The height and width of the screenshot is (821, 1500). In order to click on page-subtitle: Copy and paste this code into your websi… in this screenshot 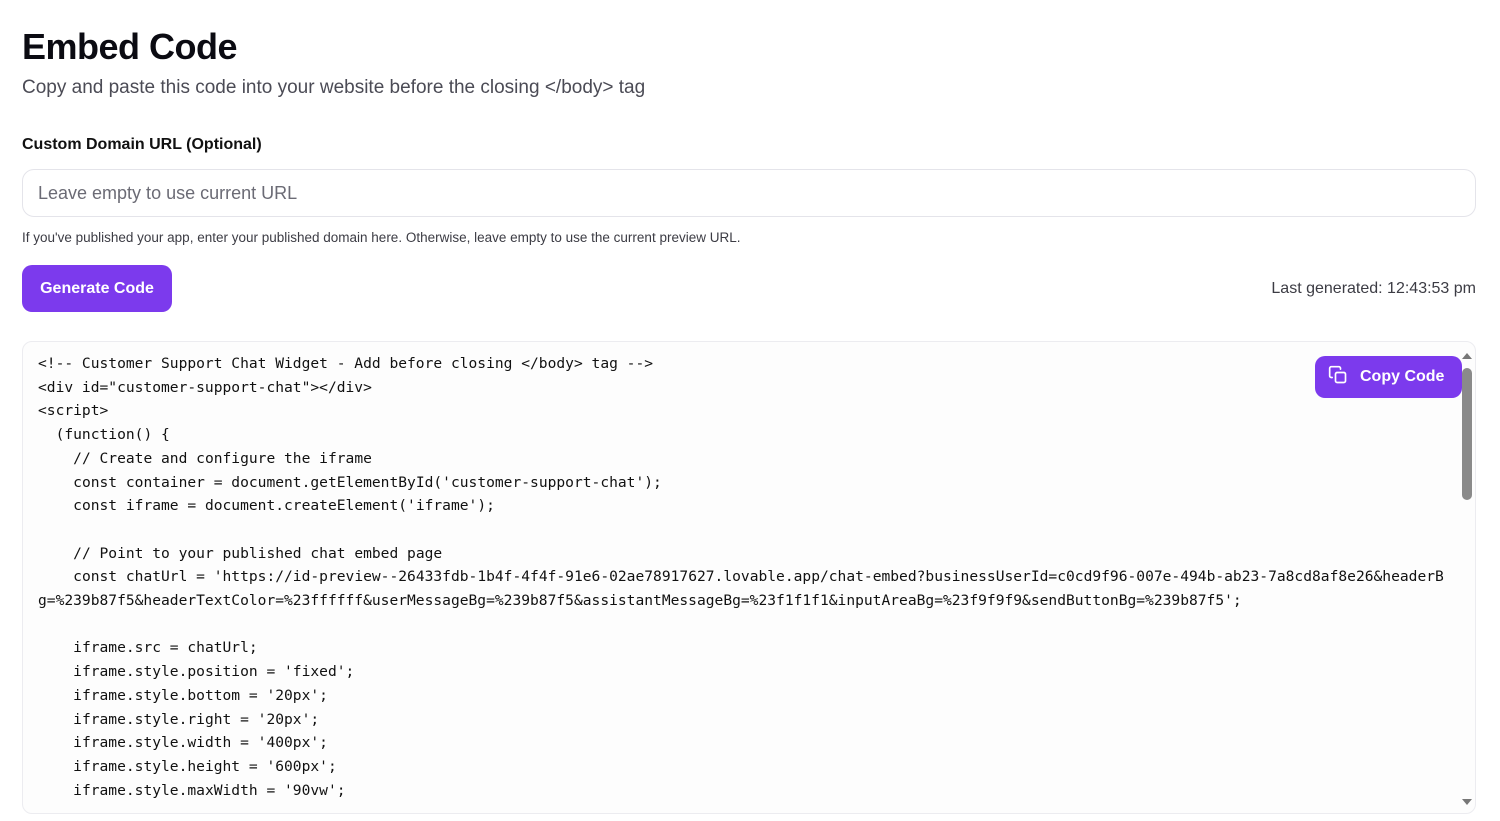, I will do `click(334, 87)`.